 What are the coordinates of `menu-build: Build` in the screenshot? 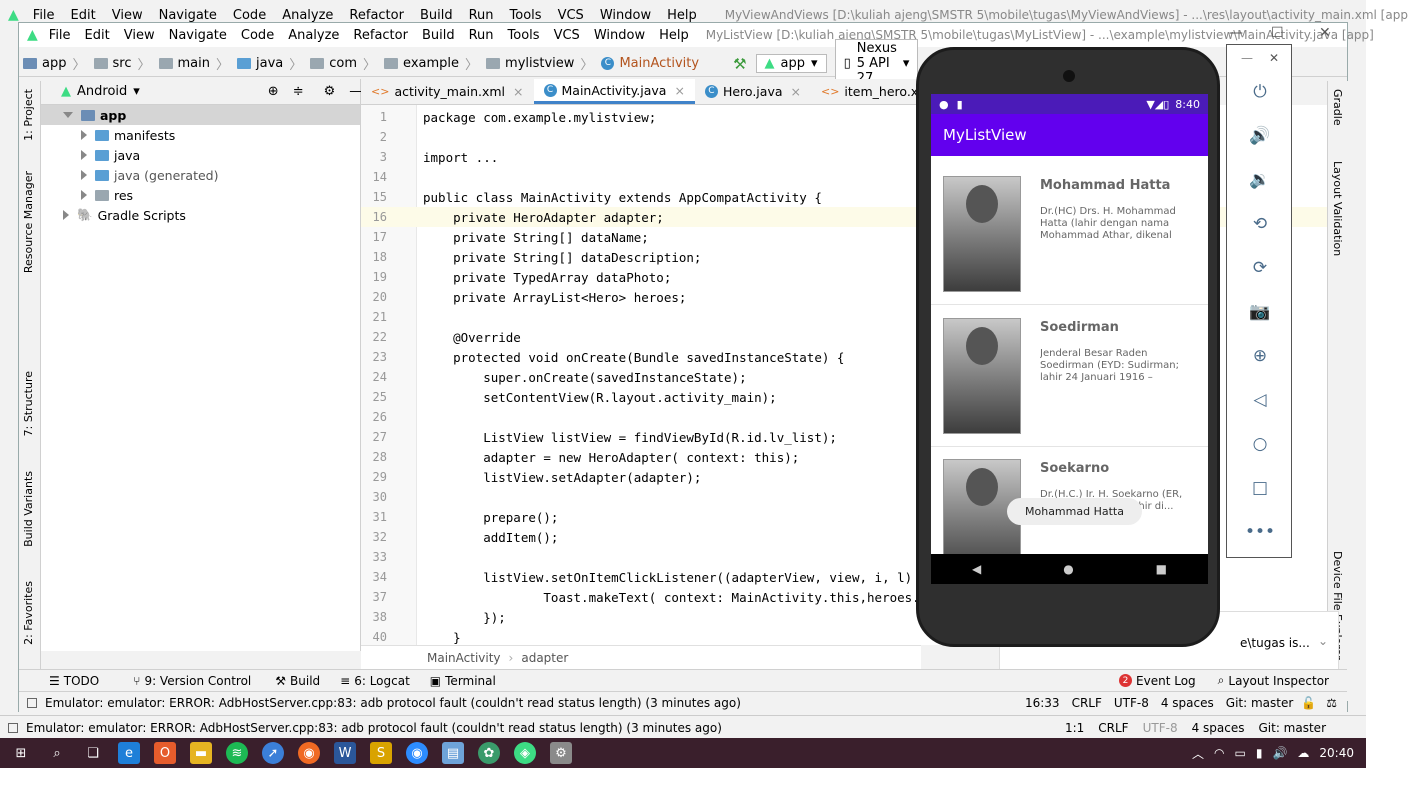 It's located at (438, 35).